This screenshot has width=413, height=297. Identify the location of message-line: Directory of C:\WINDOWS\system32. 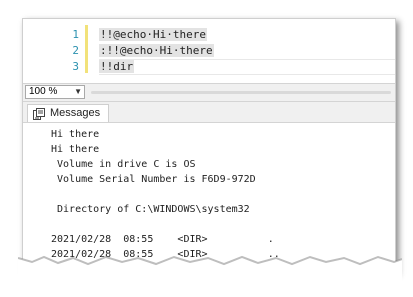
(150, 209).